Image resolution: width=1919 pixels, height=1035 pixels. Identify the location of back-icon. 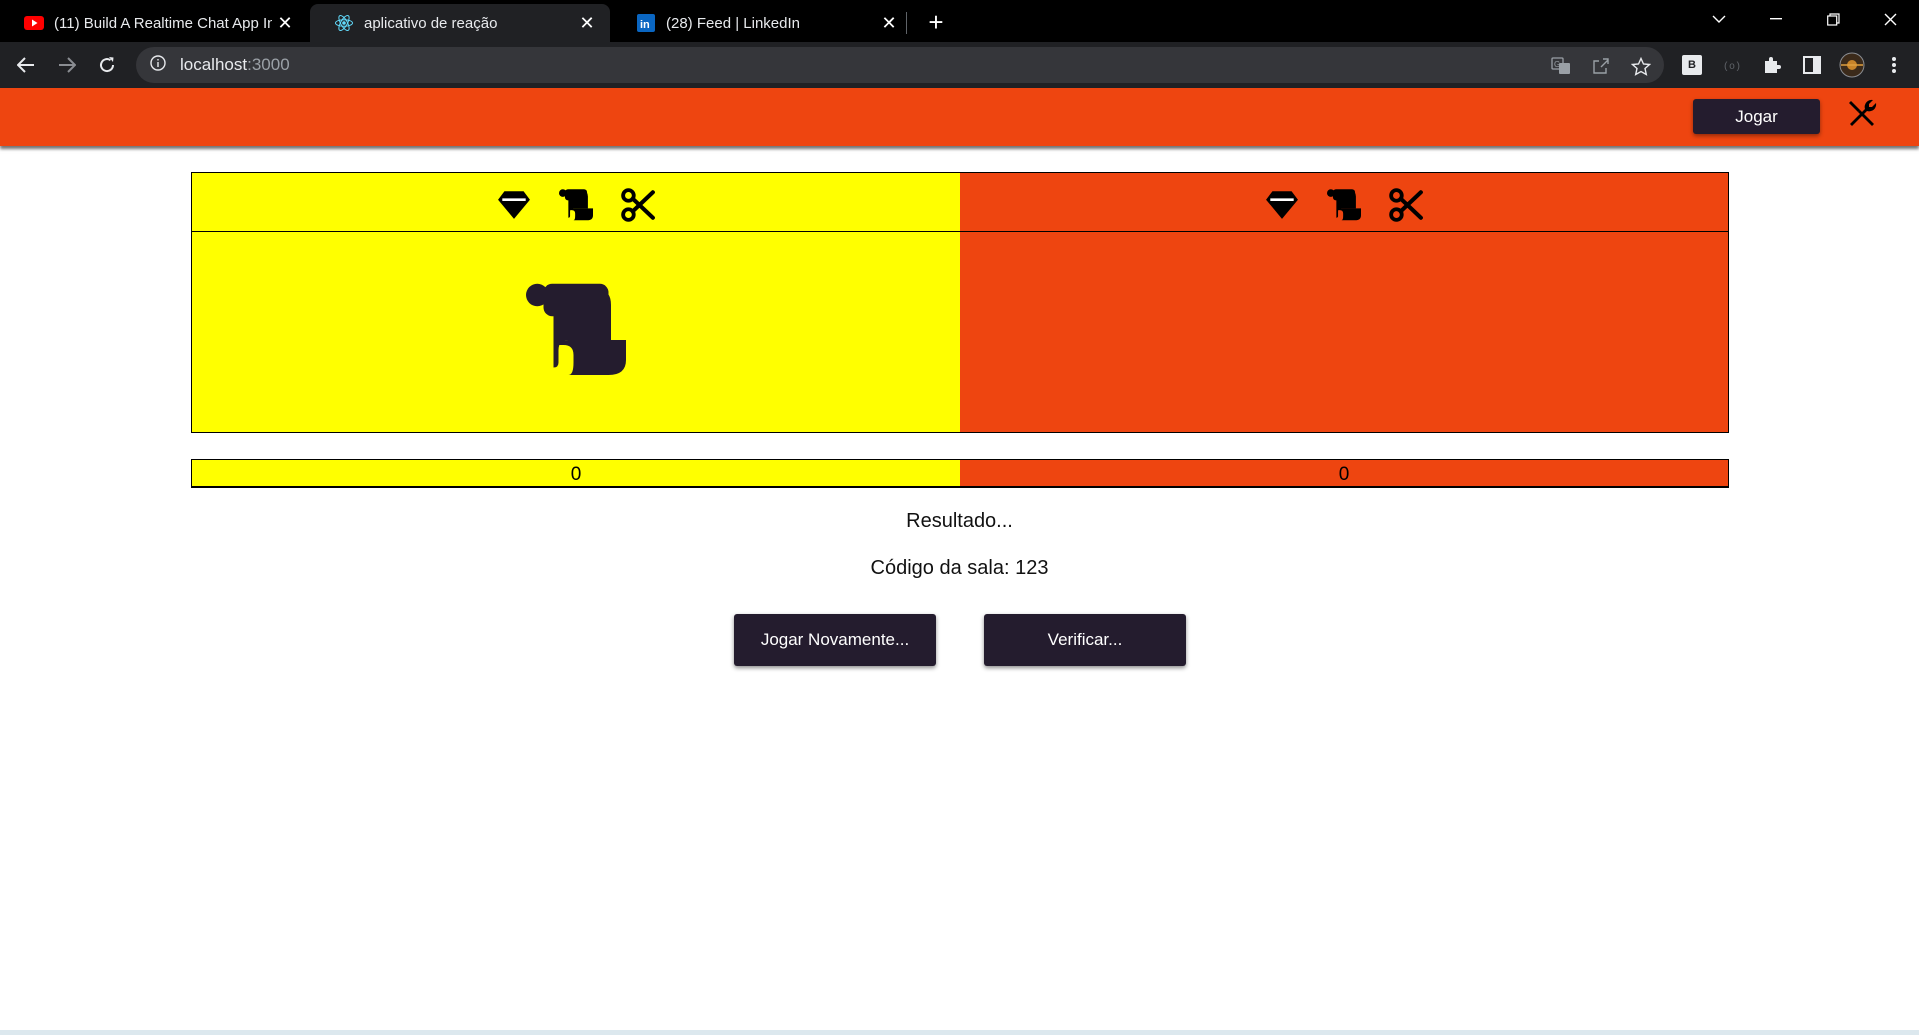
(26, 65).